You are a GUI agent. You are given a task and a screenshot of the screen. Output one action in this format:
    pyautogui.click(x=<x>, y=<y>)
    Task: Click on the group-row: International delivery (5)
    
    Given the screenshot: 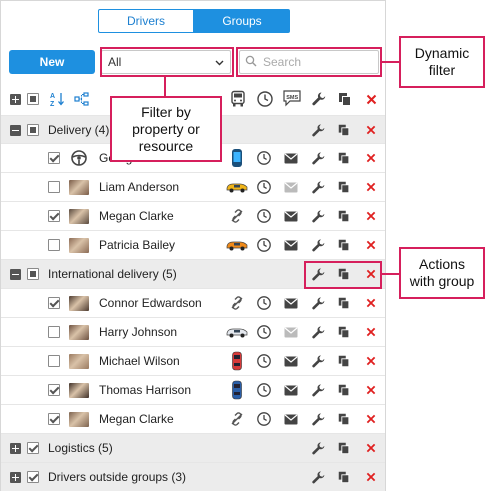 What is the action you would take?
    pyautogui.click(x=193, y=273)
    